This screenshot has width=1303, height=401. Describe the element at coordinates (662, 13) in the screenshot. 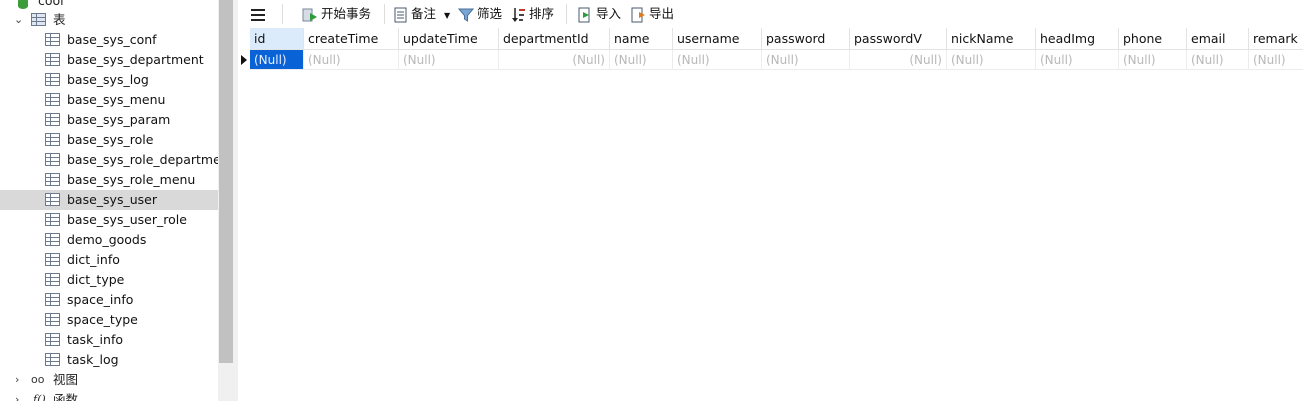

I see `export-label: 导出` at that location.